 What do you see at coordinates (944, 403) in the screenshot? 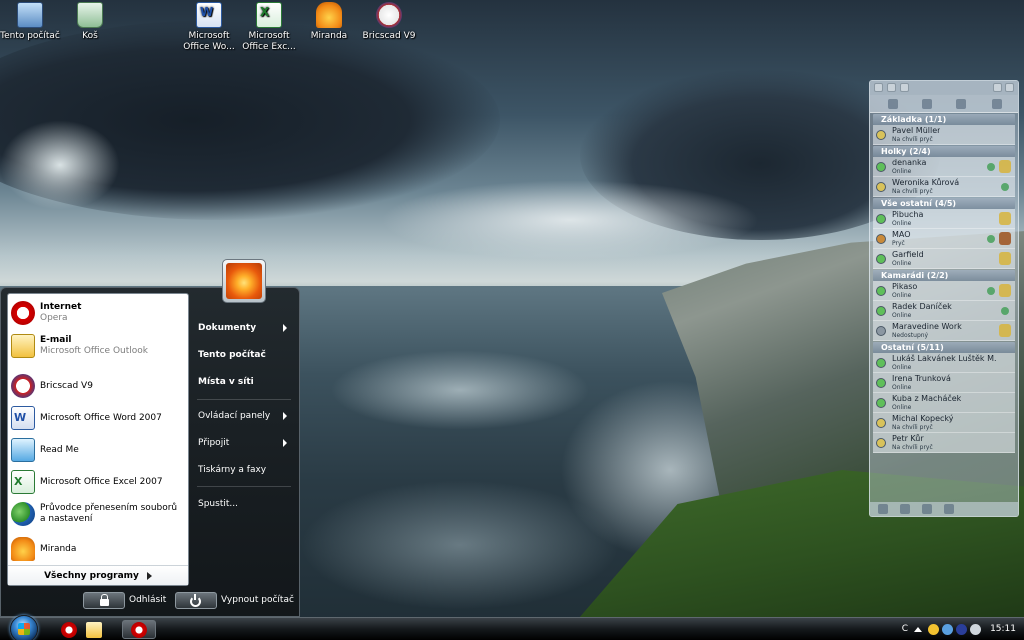
I see `contact-item: Kuba z Macháček Online` at bounding box center [944, 403].